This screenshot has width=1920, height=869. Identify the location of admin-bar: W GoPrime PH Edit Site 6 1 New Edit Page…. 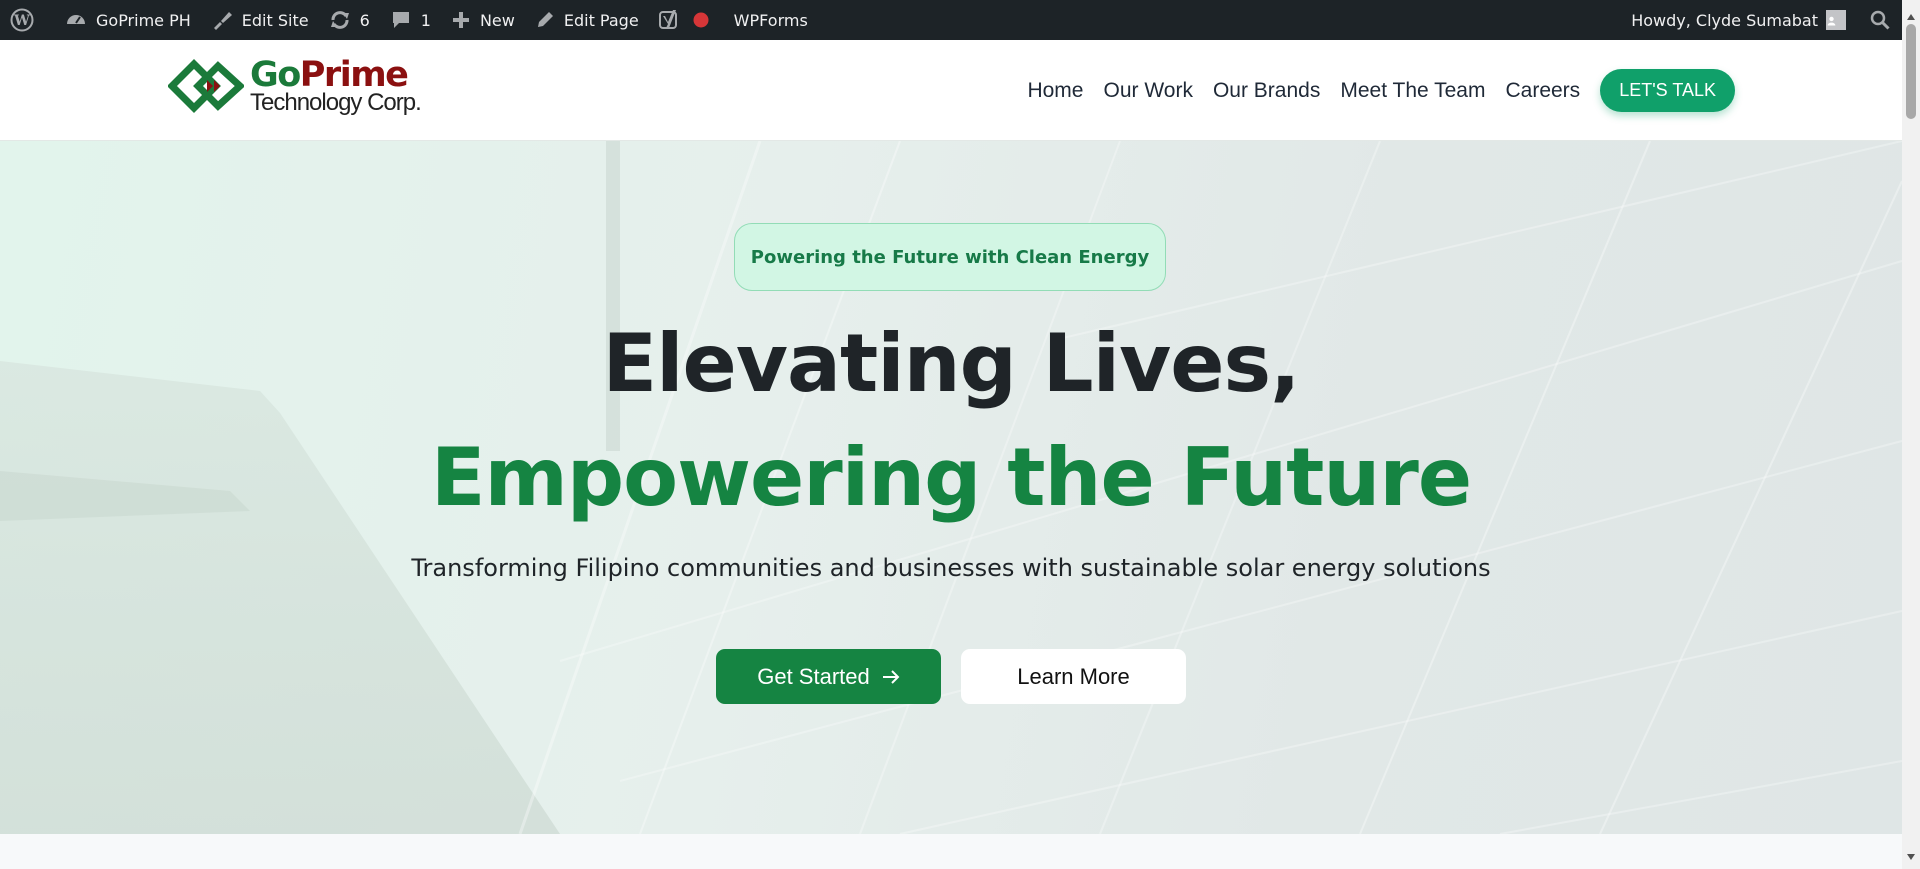
(960, 20).